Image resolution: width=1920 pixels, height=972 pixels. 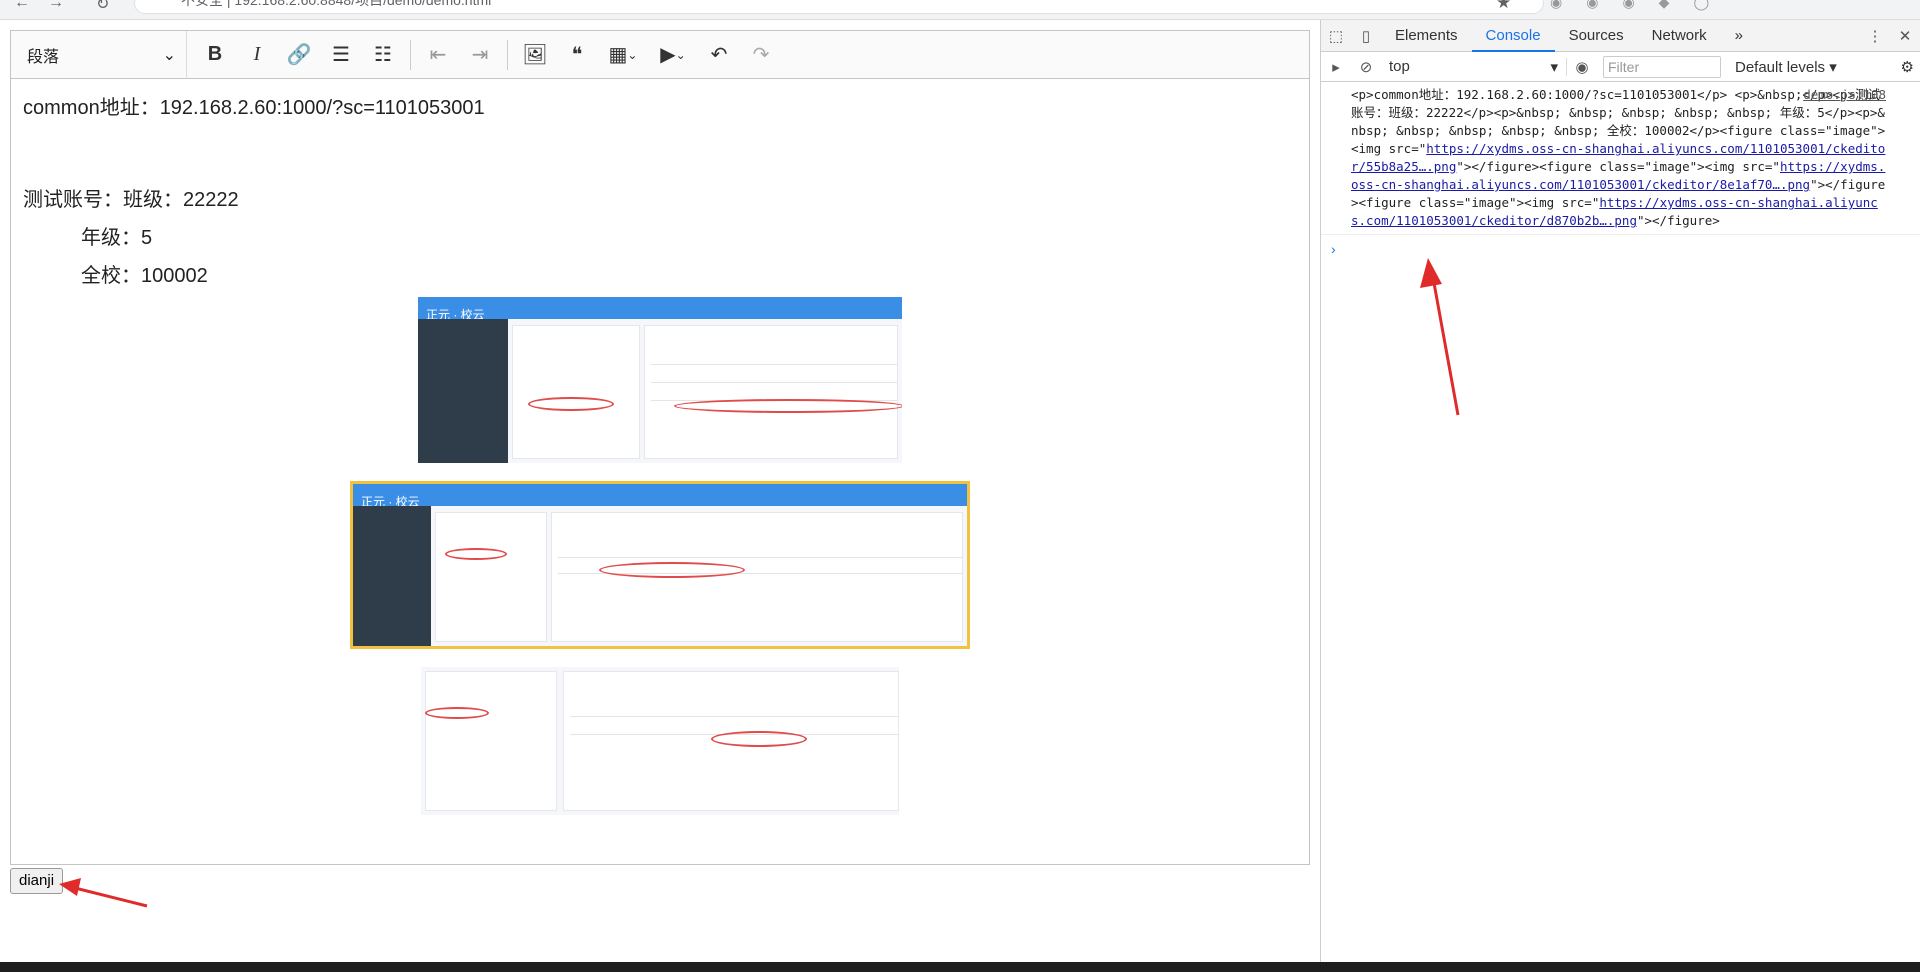 I want to click on os-taskbar, so click(x=960, y=967).